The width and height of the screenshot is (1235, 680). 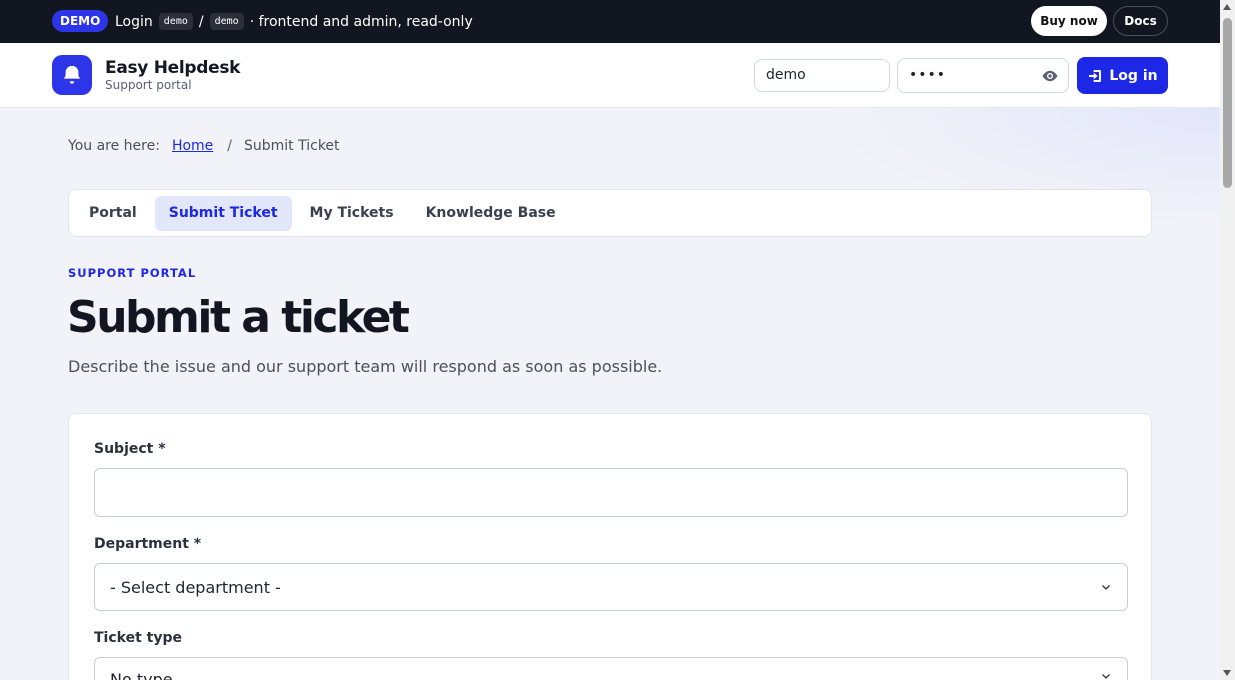 What do you see at coordinates (352, 213) in the screenshot?
I see `tab-my-tickets: My Tickets` at bounding box center [352, 213].